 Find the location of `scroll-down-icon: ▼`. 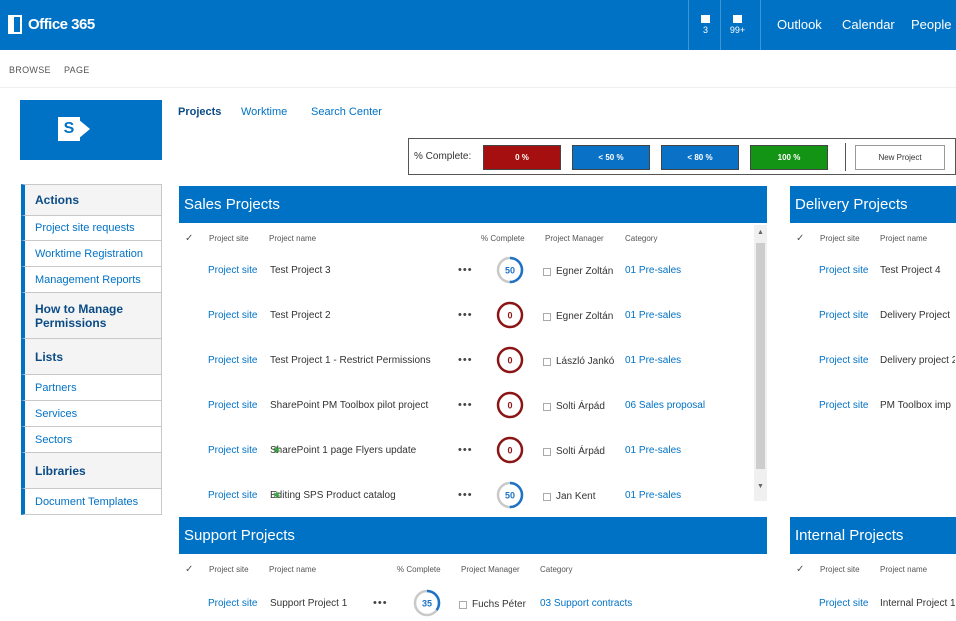

scroll-down-icon: ▼ is located at coordinates (760, 486).